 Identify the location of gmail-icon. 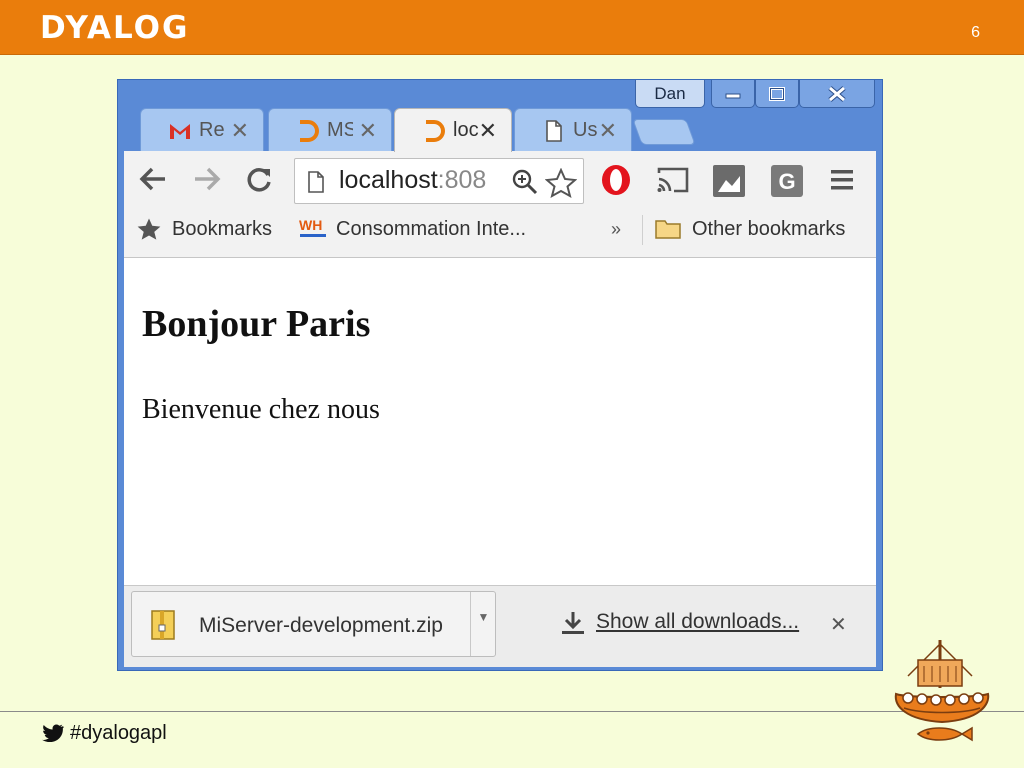
(180, 131).